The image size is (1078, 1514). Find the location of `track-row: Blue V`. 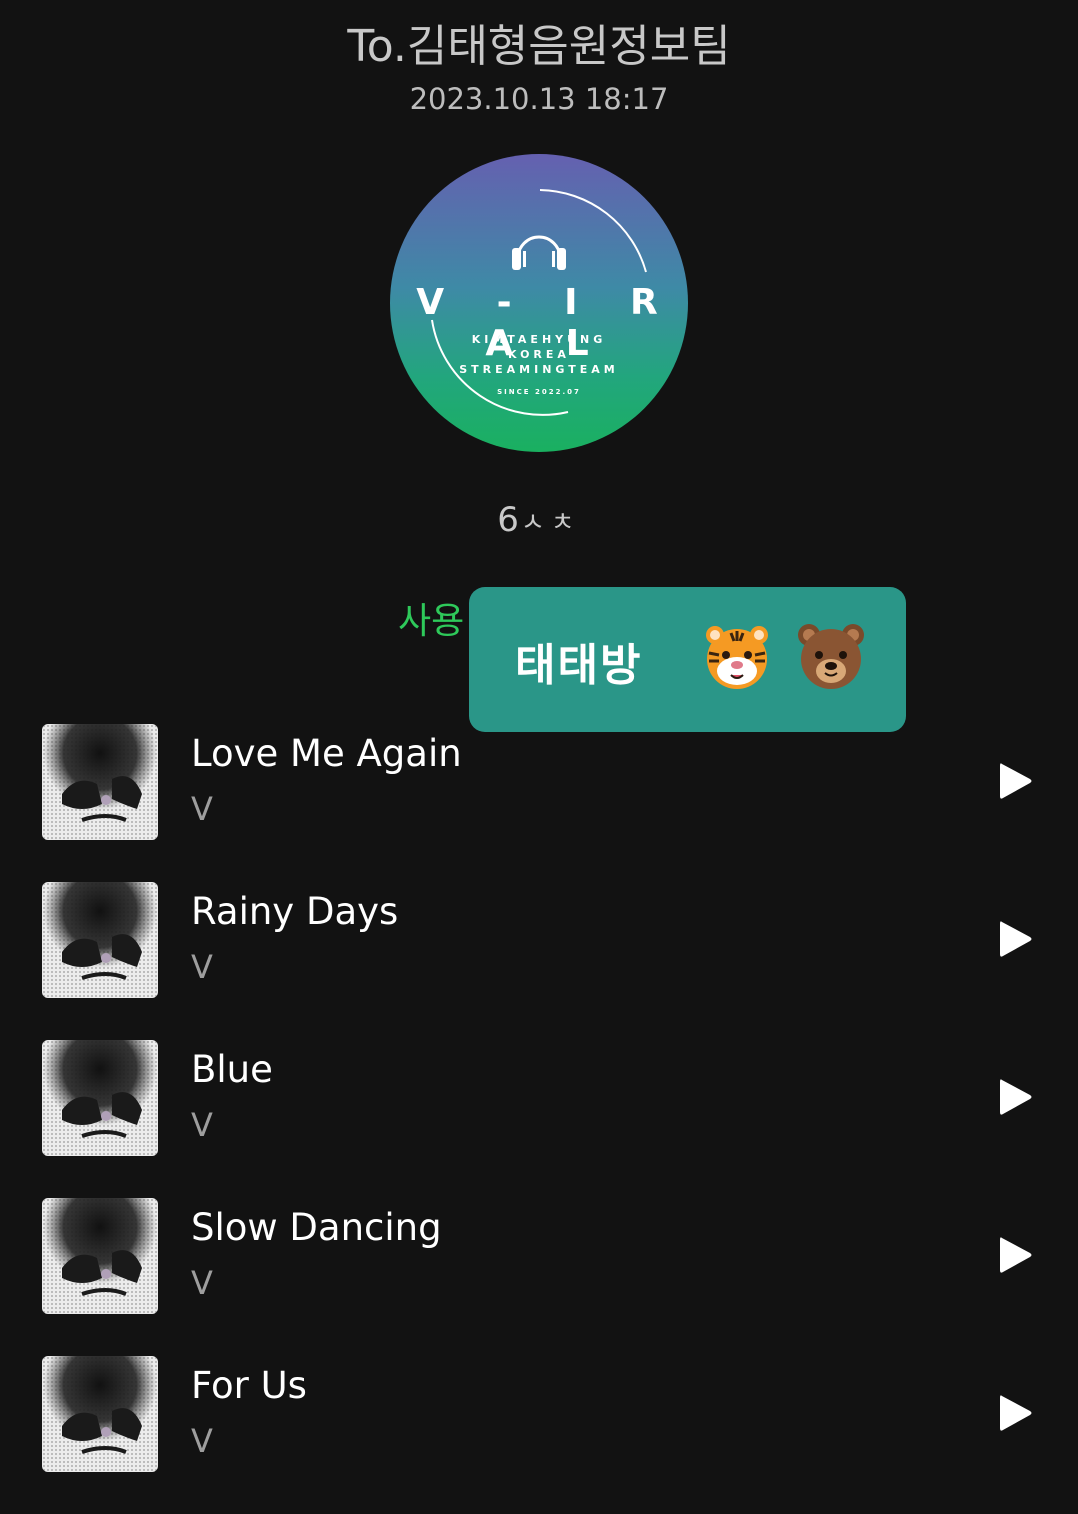

track-row: Blue V is located at coordinates (539, 1117).